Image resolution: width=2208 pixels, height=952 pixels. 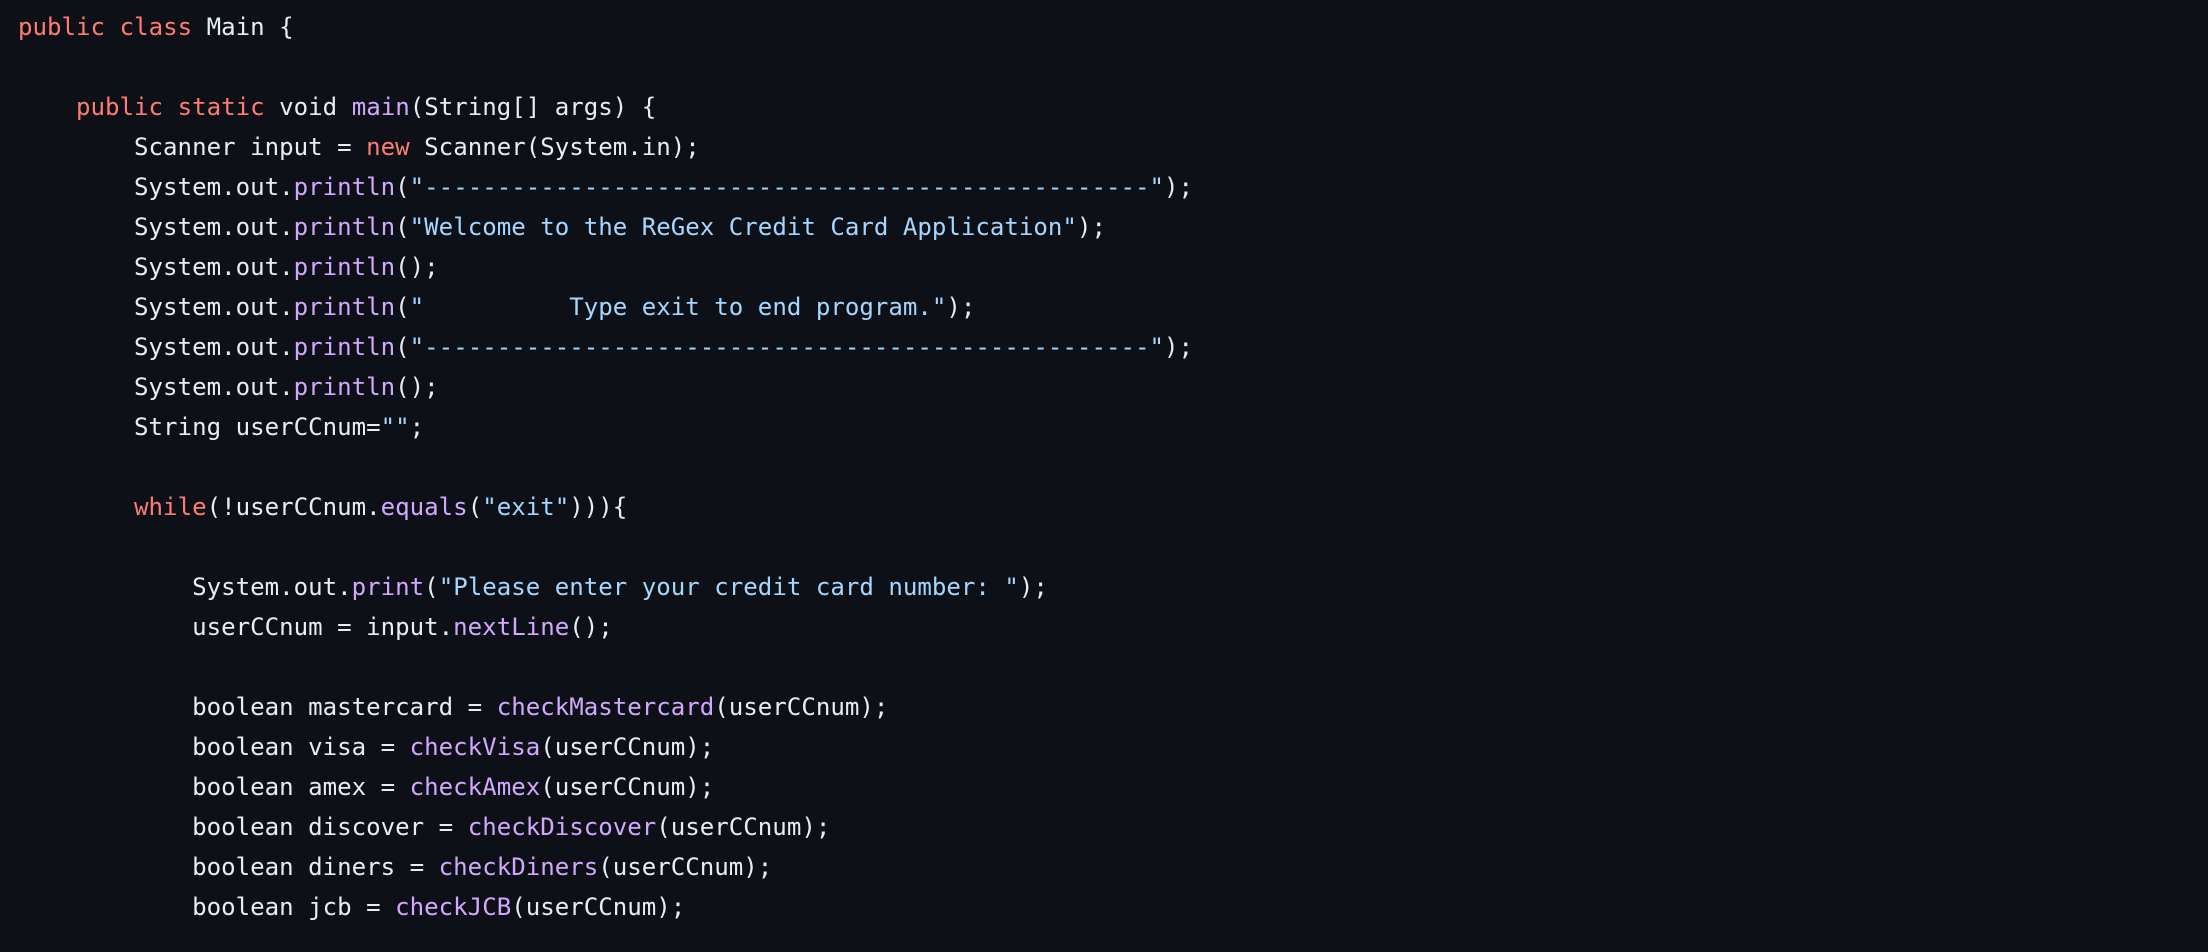 What do you see at coordinates (243, 827) in the screenshot?
I see `code-token: boolean discover =` at bounding box center [243, 827].